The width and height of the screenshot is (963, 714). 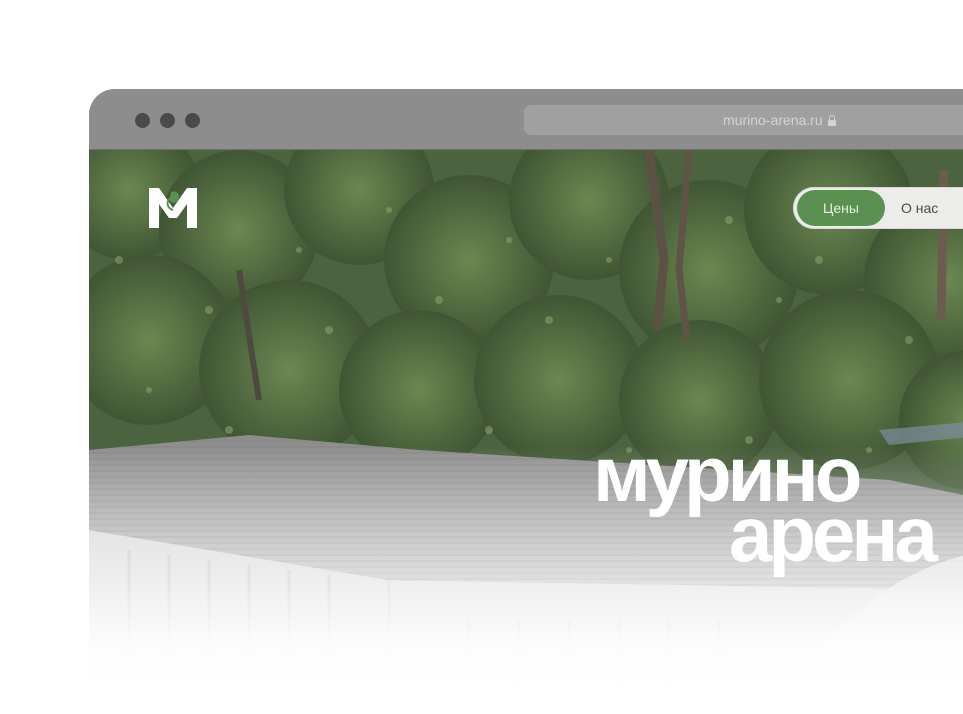 What do you see at coordinates (841, 208) in the screenshot?
I see `nav-item-prices: Цены` at bounding box center [841, 208].